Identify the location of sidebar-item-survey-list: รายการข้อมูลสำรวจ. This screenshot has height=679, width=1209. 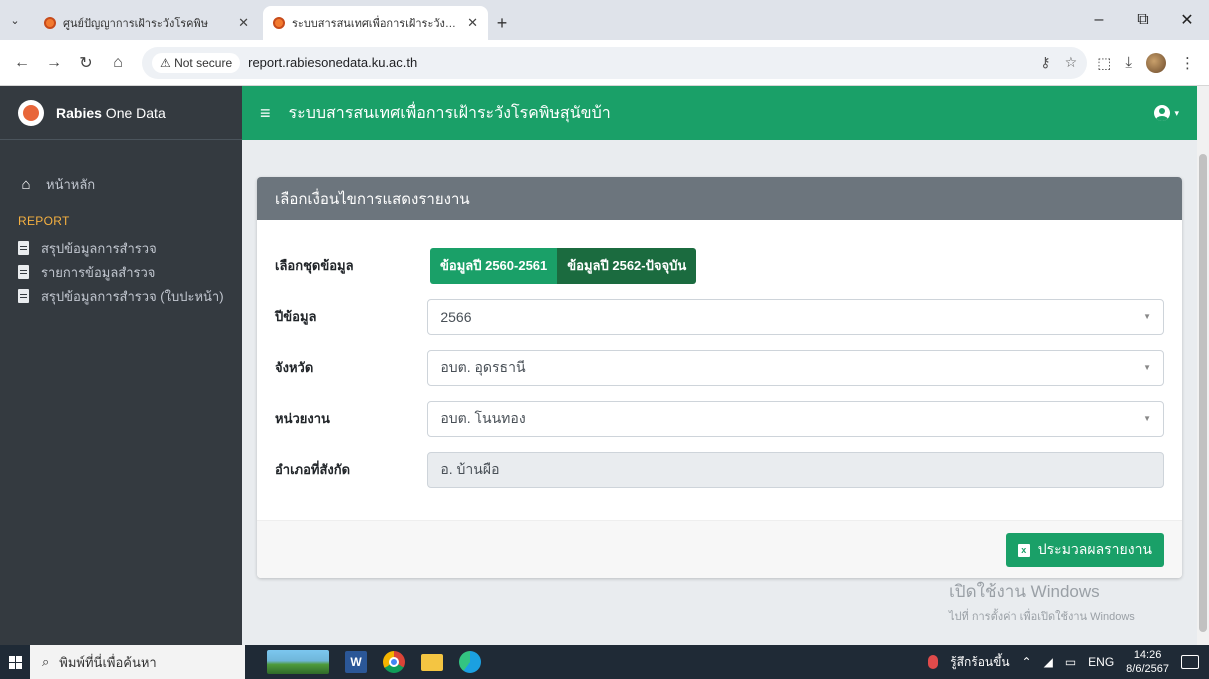
(121, 272).